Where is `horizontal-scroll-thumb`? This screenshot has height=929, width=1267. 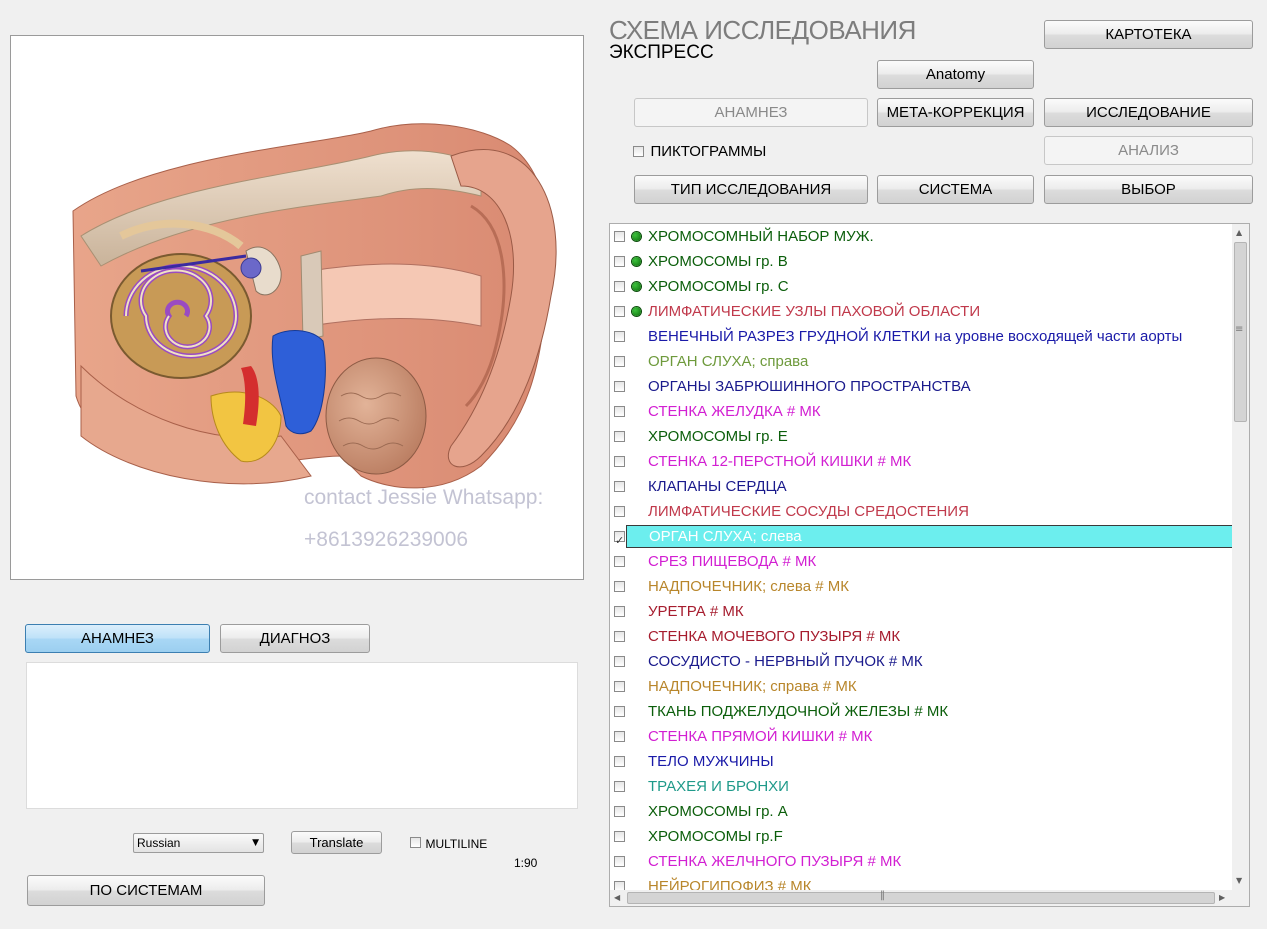 horizontal-scroll-thumb is located at coordinates (921, 898).